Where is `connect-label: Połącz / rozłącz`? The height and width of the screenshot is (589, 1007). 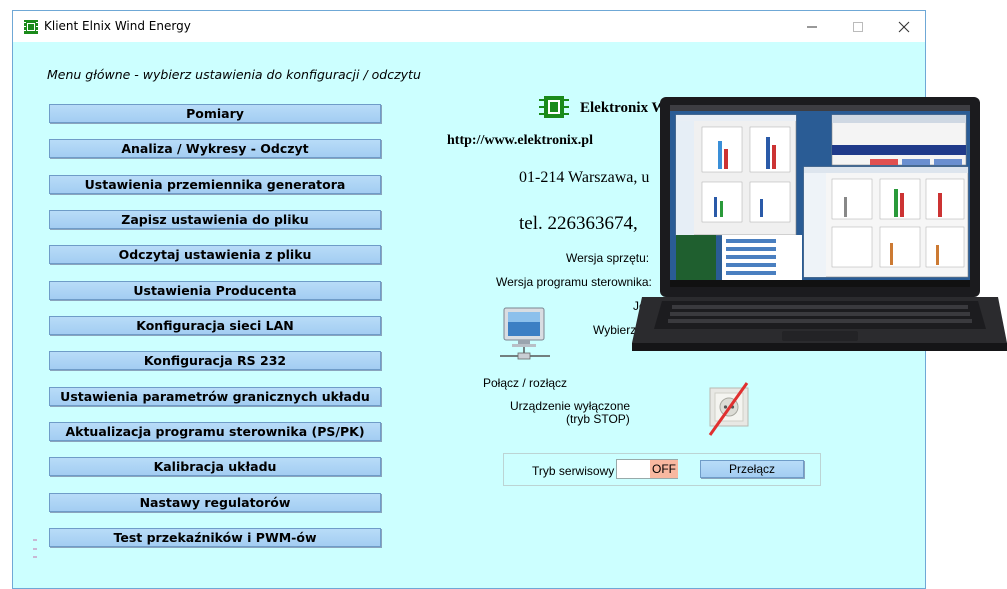 connect-label: Połącz / rozłącz is located at coordinates (525, 383).